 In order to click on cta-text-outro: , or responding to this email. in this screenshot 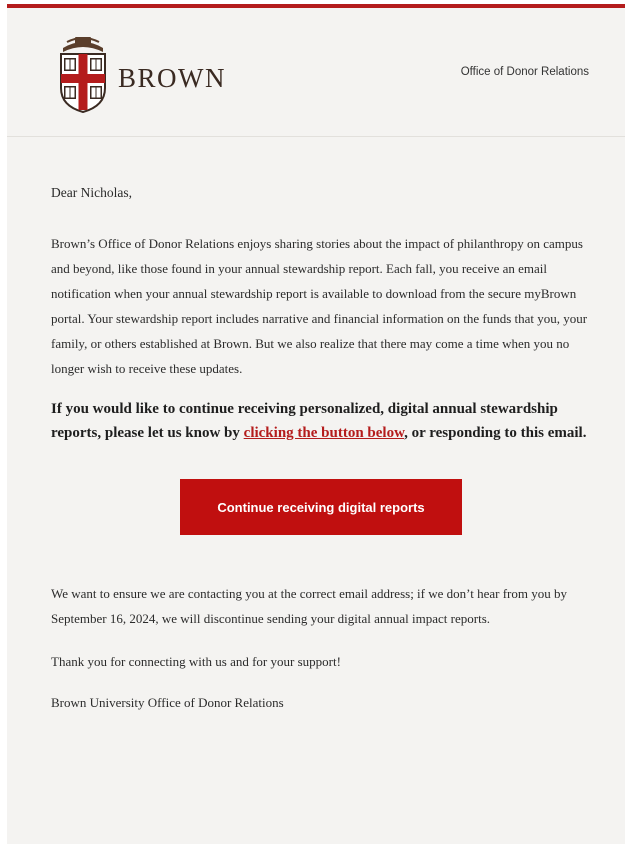, I will do `click(495, 433)`.